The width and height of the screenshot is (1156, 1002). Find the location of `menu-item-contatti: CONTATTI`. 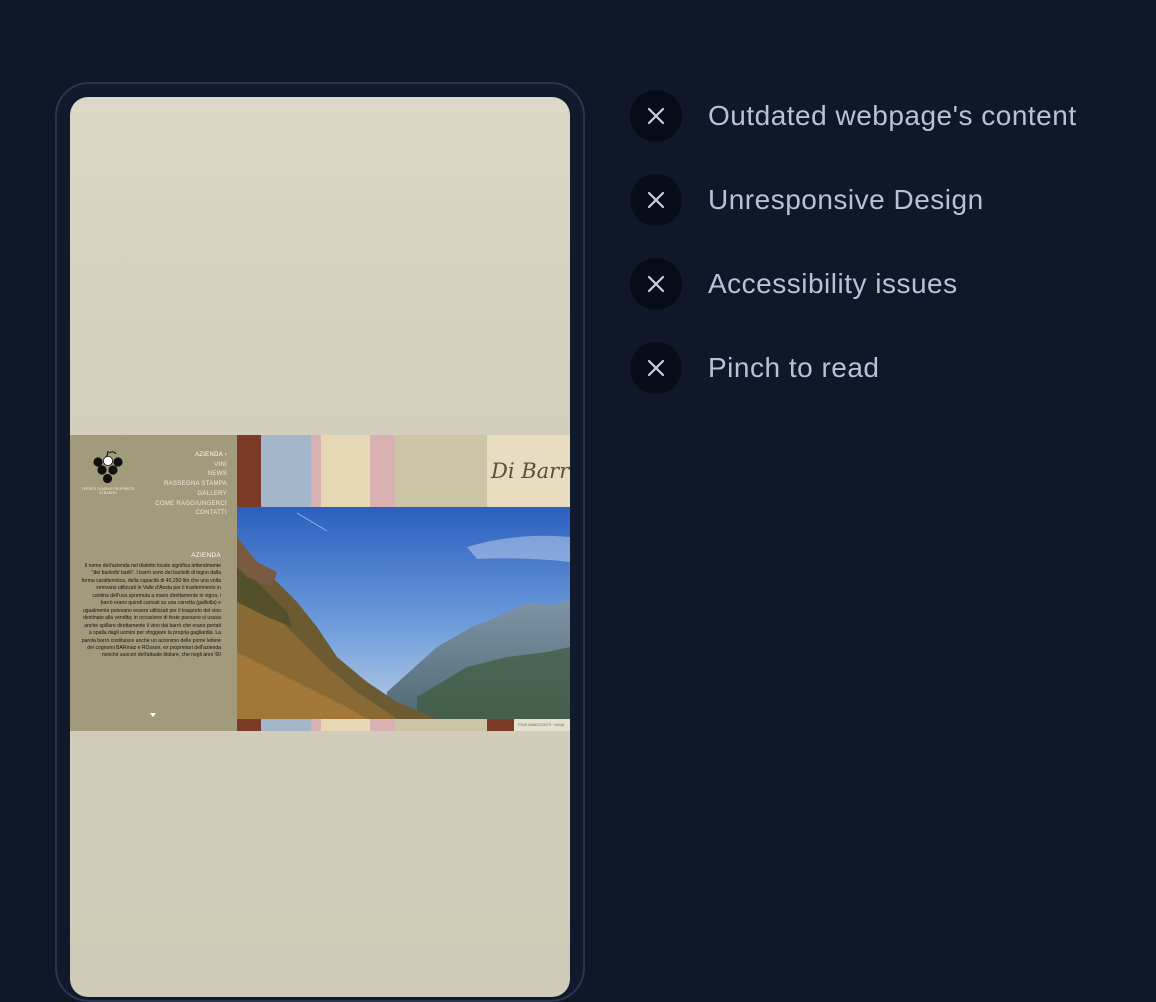

menu-item-contatti: CONTATTI is located at coordinates (191, 514).